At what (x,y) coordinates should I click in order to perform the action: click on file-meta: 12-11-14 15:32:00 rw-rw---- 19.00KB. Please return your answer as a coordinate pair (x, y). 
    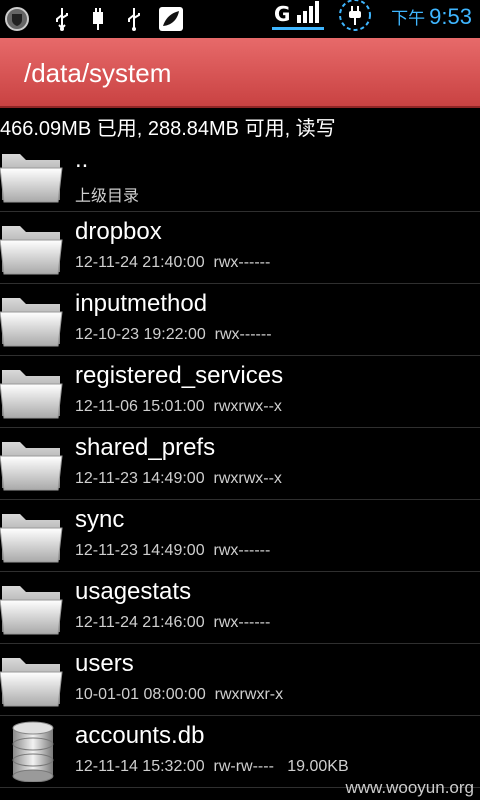
    Looking at the image, I should click on (212, 767).